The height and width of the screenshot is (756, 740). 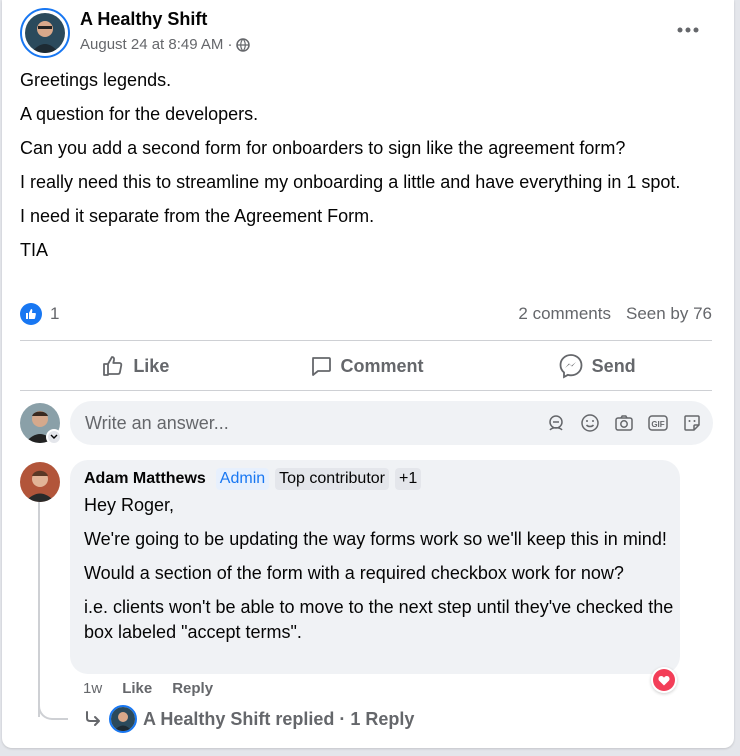 What do you see at coordinates (366, 314) in the screenshot?
I see `reactions-summary: 1 2 comments Seen by 76` at bounding box center [366, 314].